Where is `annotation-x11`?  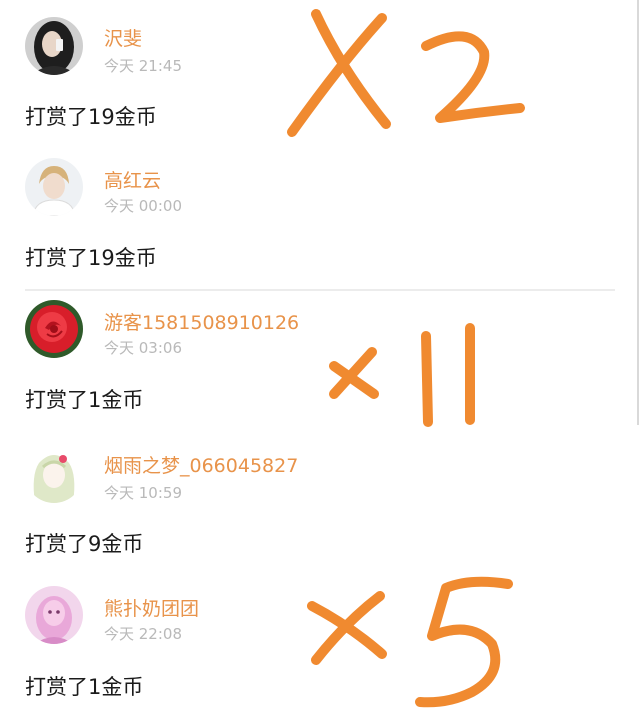
annotation-x11 is located at coordinates (402, 375).